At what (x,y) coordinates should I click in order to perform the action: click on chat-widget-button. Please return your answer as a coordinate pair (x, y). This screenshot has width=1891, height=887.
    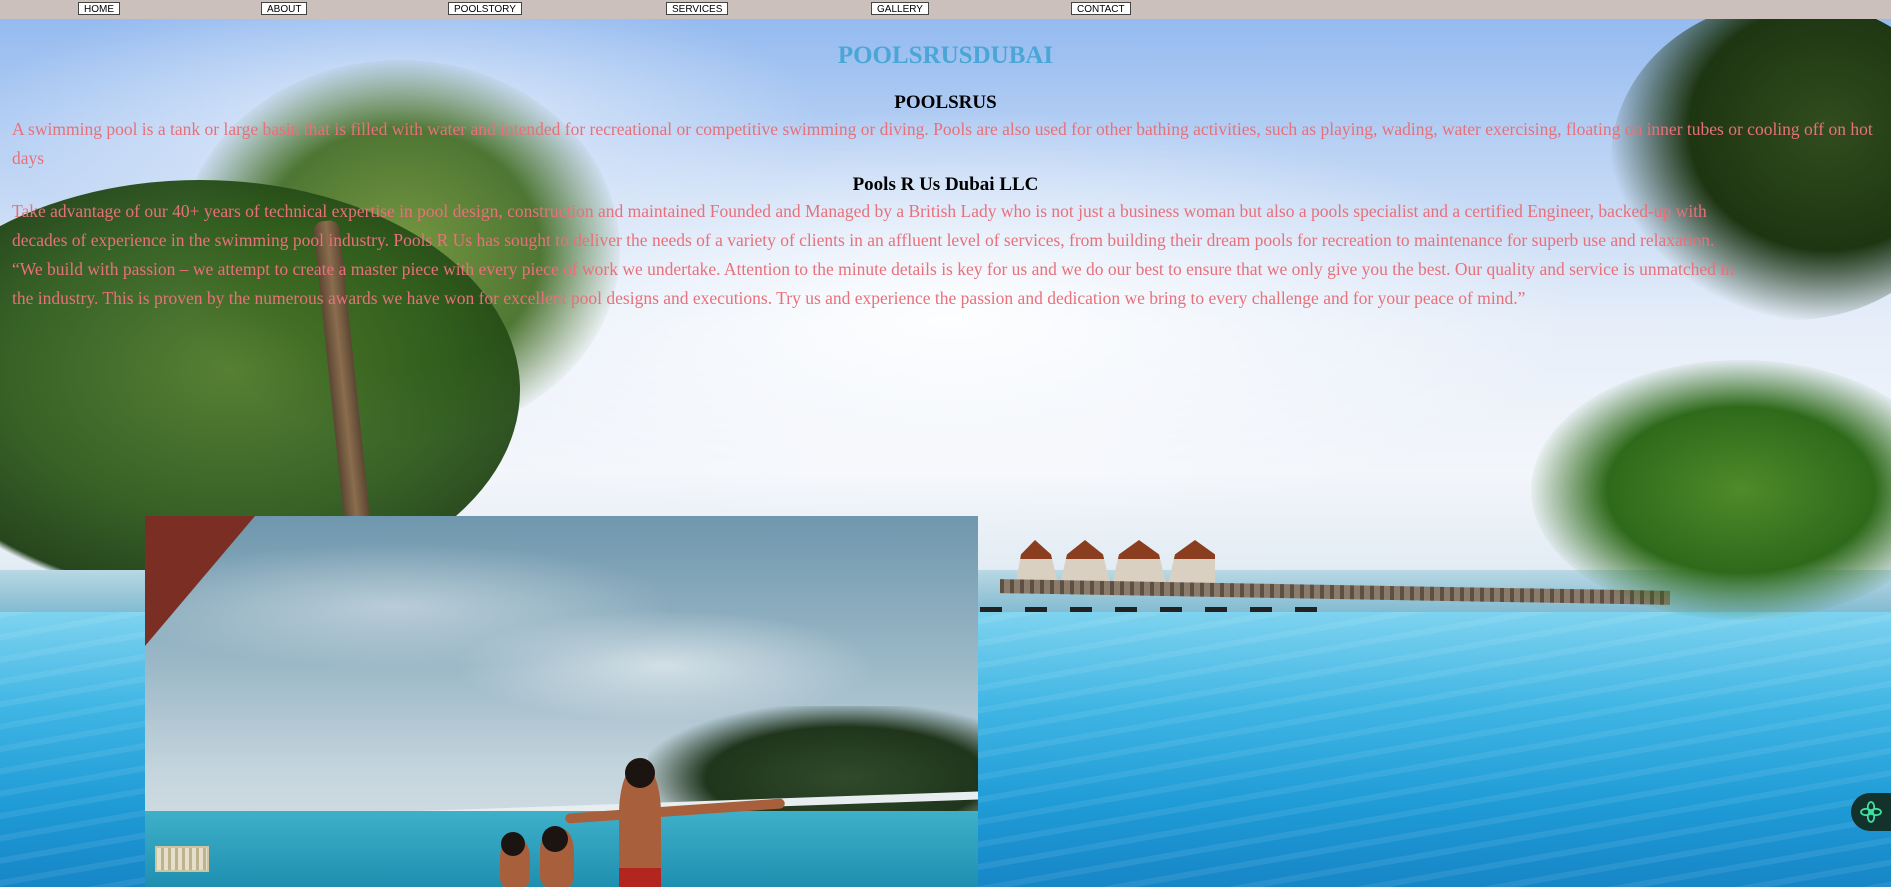
    Looking at the image, I should click on (1871, 812).